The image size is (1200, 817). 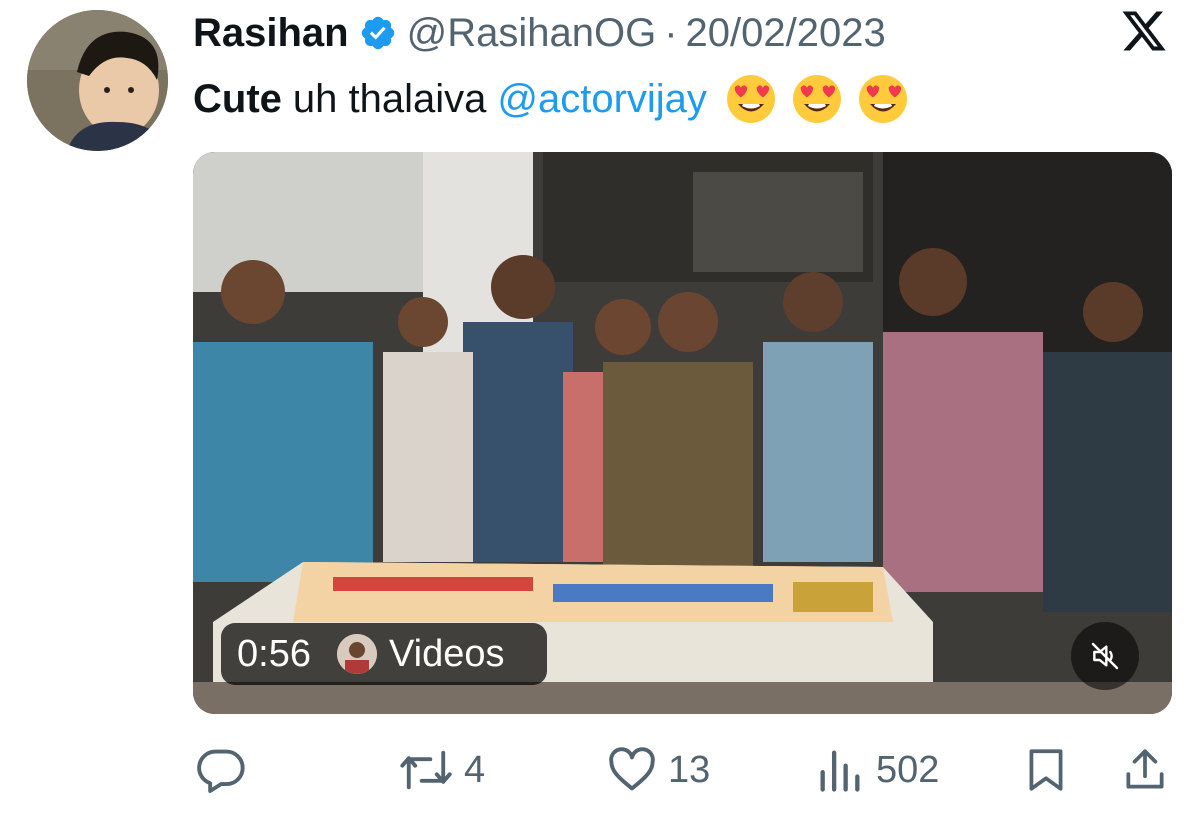 I want to click on share-icon, so click(x=1145, y=769).